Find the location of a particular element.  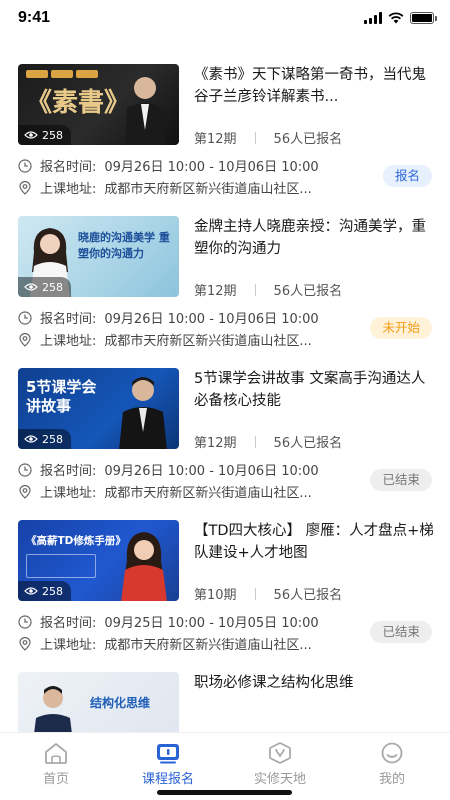

tab-practice: 实修天地 is located at coordinates (280, 764).